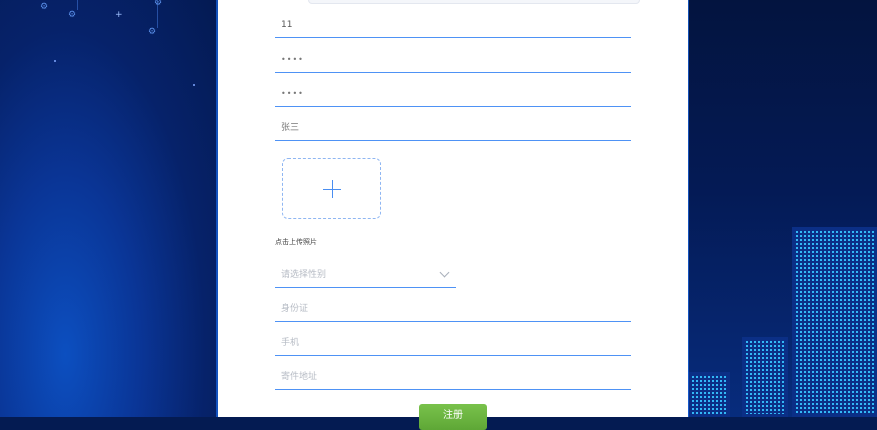 The image size is (877, 430). Describe the element at coordinates (453, 128) in the screenshot. I see `real-name-input: 张三` at that location.